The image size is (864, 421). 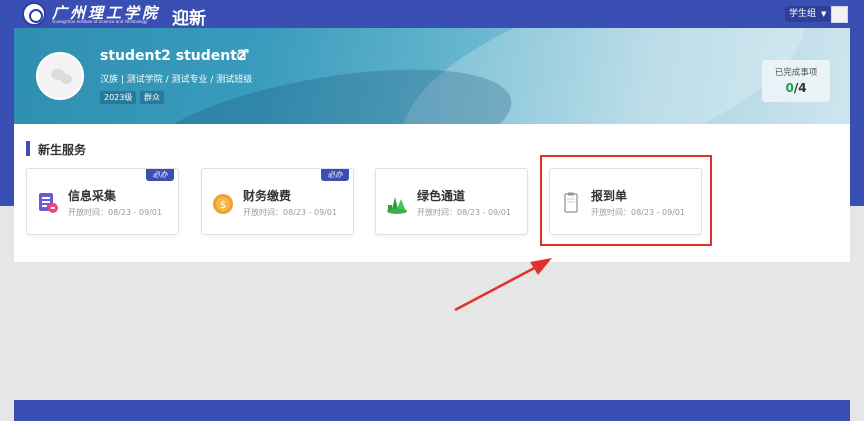 What do you see at coordinates (441, 196) in the screenshot?
I see `card-title: 绿色通道` at bounding box center [441, 196].